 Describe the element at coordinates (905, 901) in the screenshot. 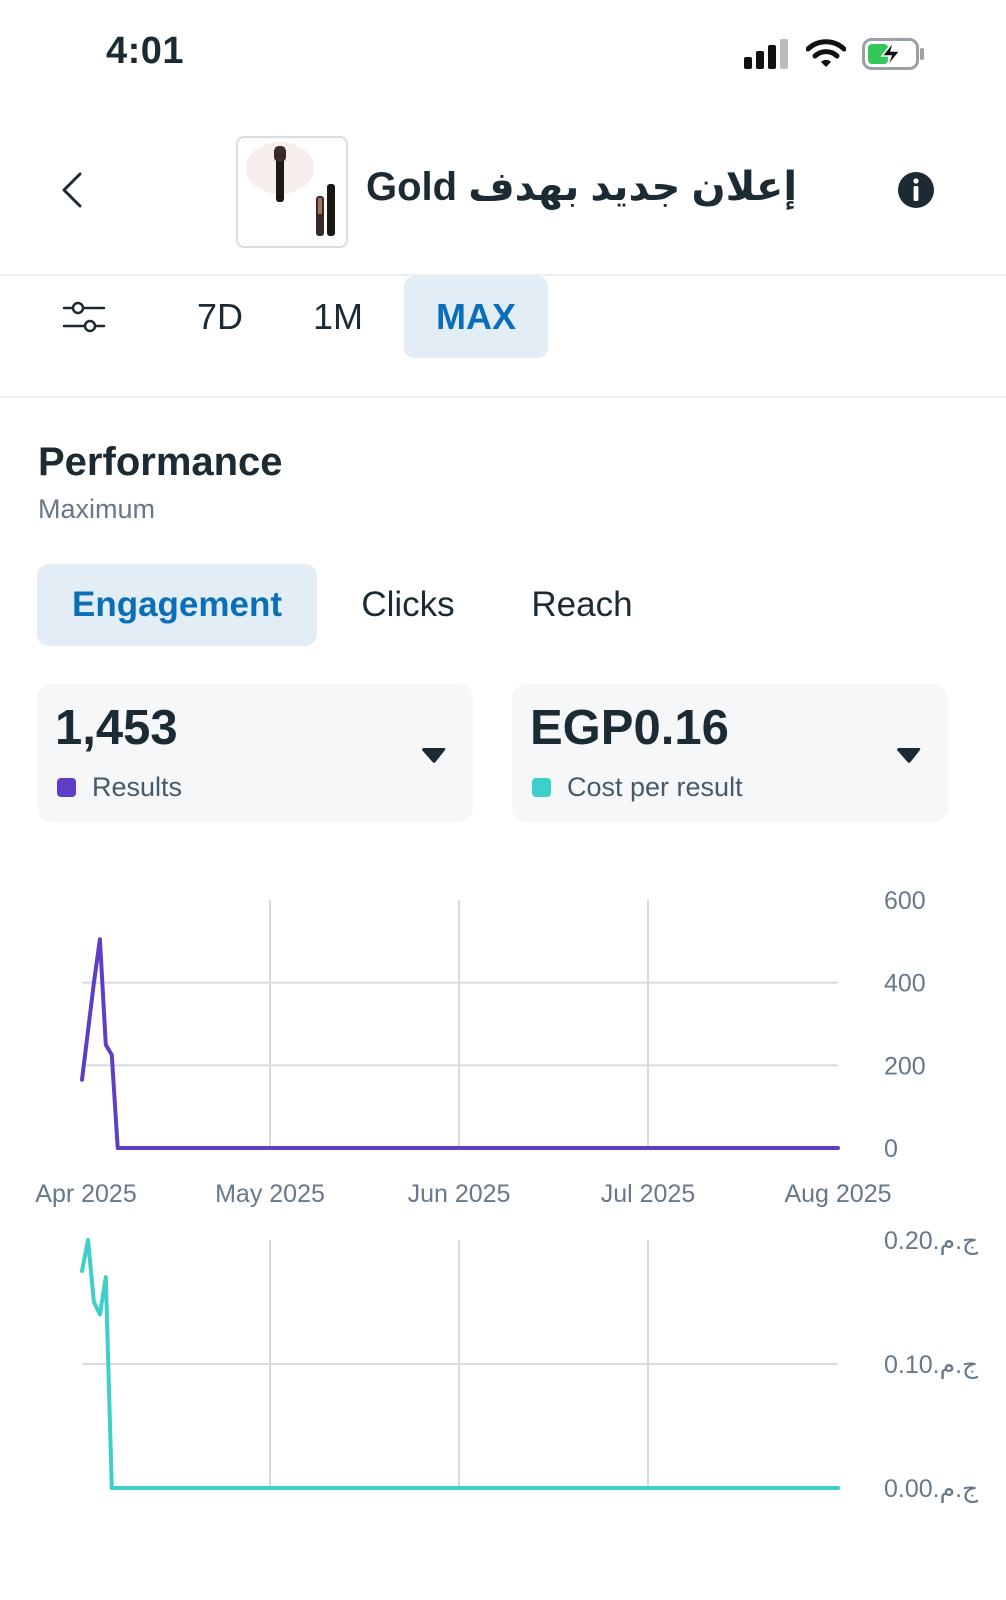

I see `y-tick-label: 600` at that location.